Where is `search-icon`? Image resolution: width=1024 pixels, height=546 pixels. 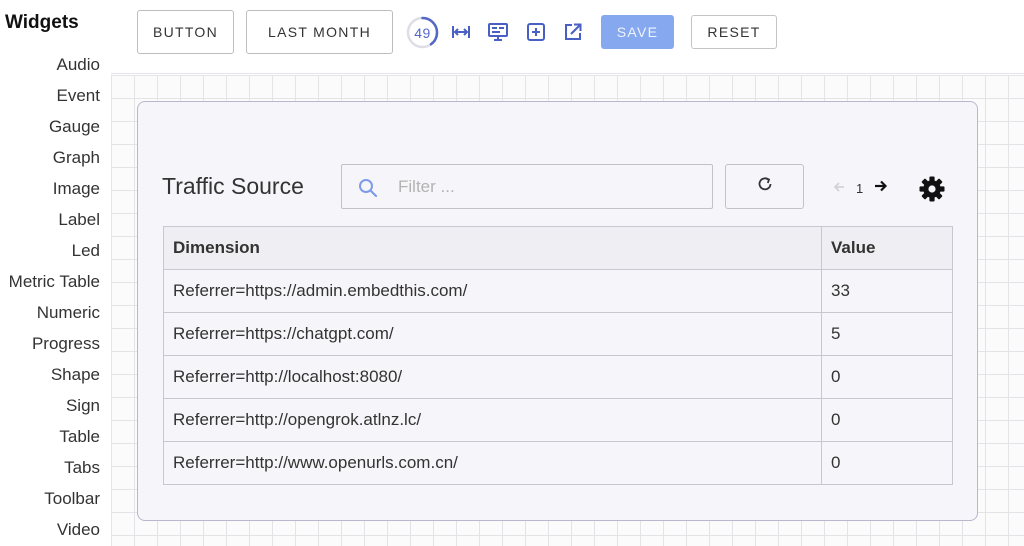 search-icon is located at coordinates (368, 190).